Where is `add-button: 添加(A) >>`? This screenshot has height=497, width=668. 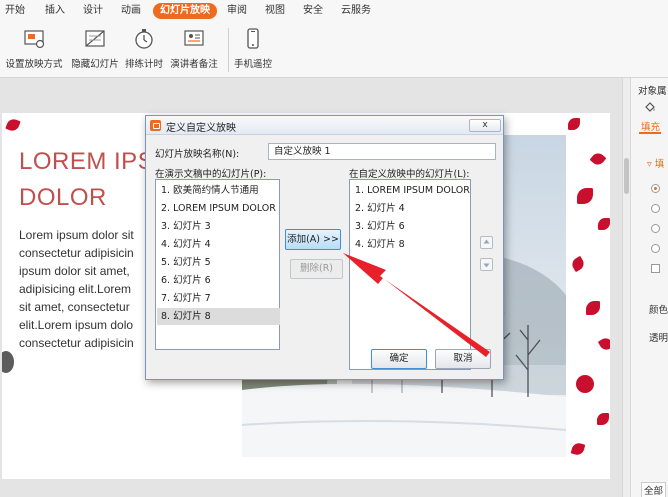
add-button: 添加(A) >> is located at coordinates (313, 239).